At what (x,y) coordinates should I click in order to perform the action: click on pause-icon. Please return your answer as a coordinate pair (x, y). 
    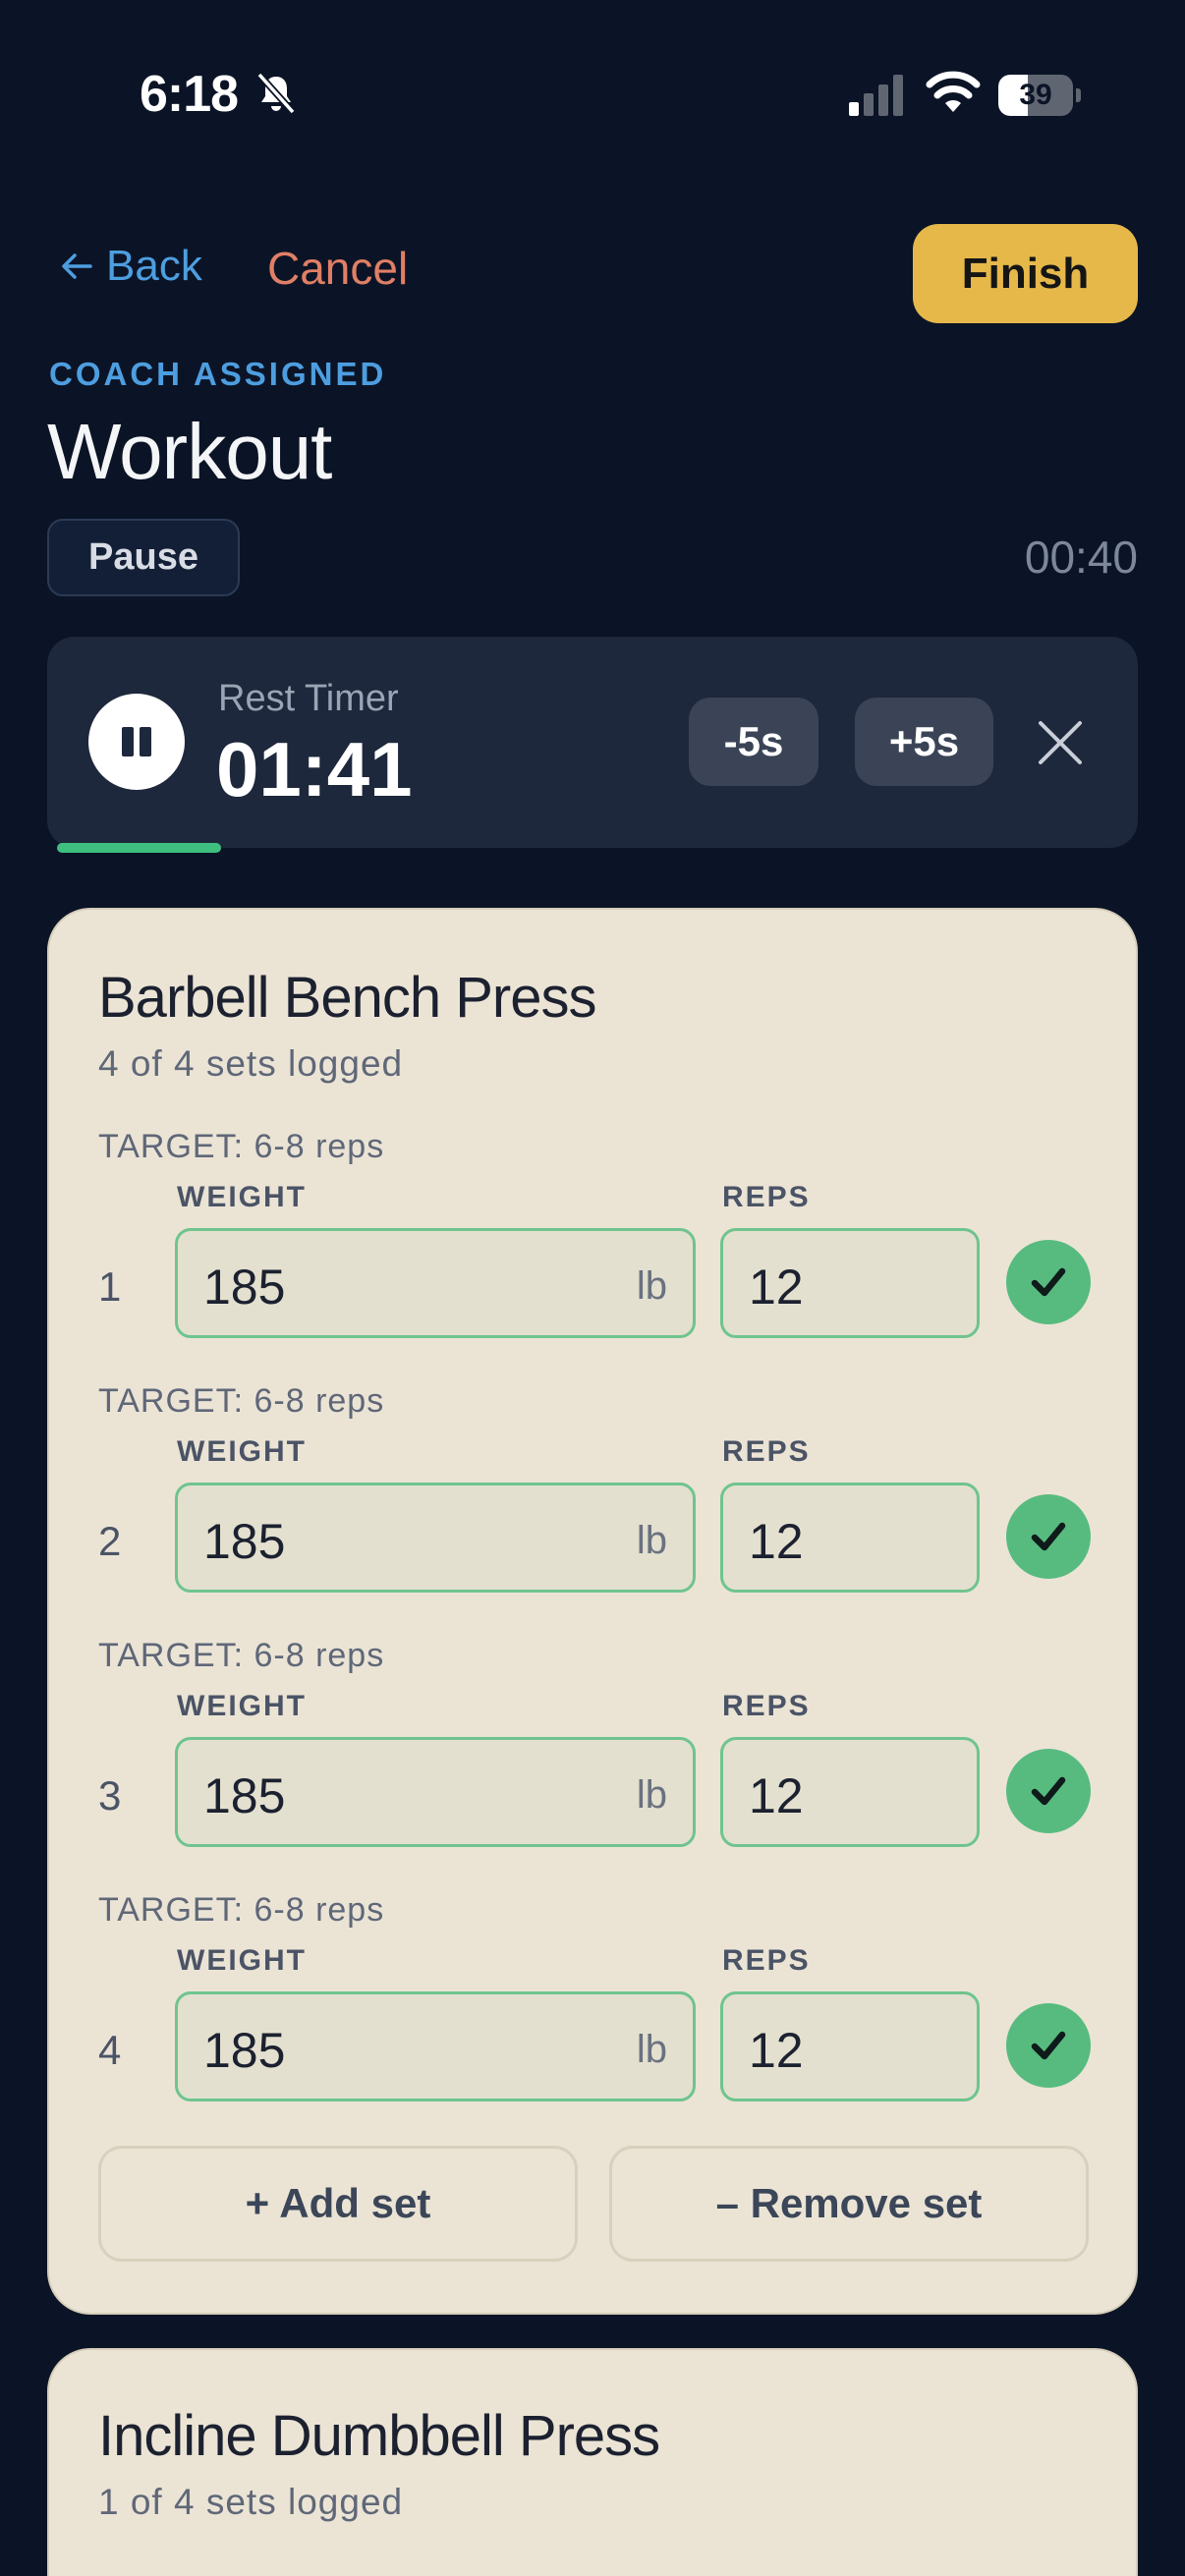
    Looking at the image, I should click on (136, 741).